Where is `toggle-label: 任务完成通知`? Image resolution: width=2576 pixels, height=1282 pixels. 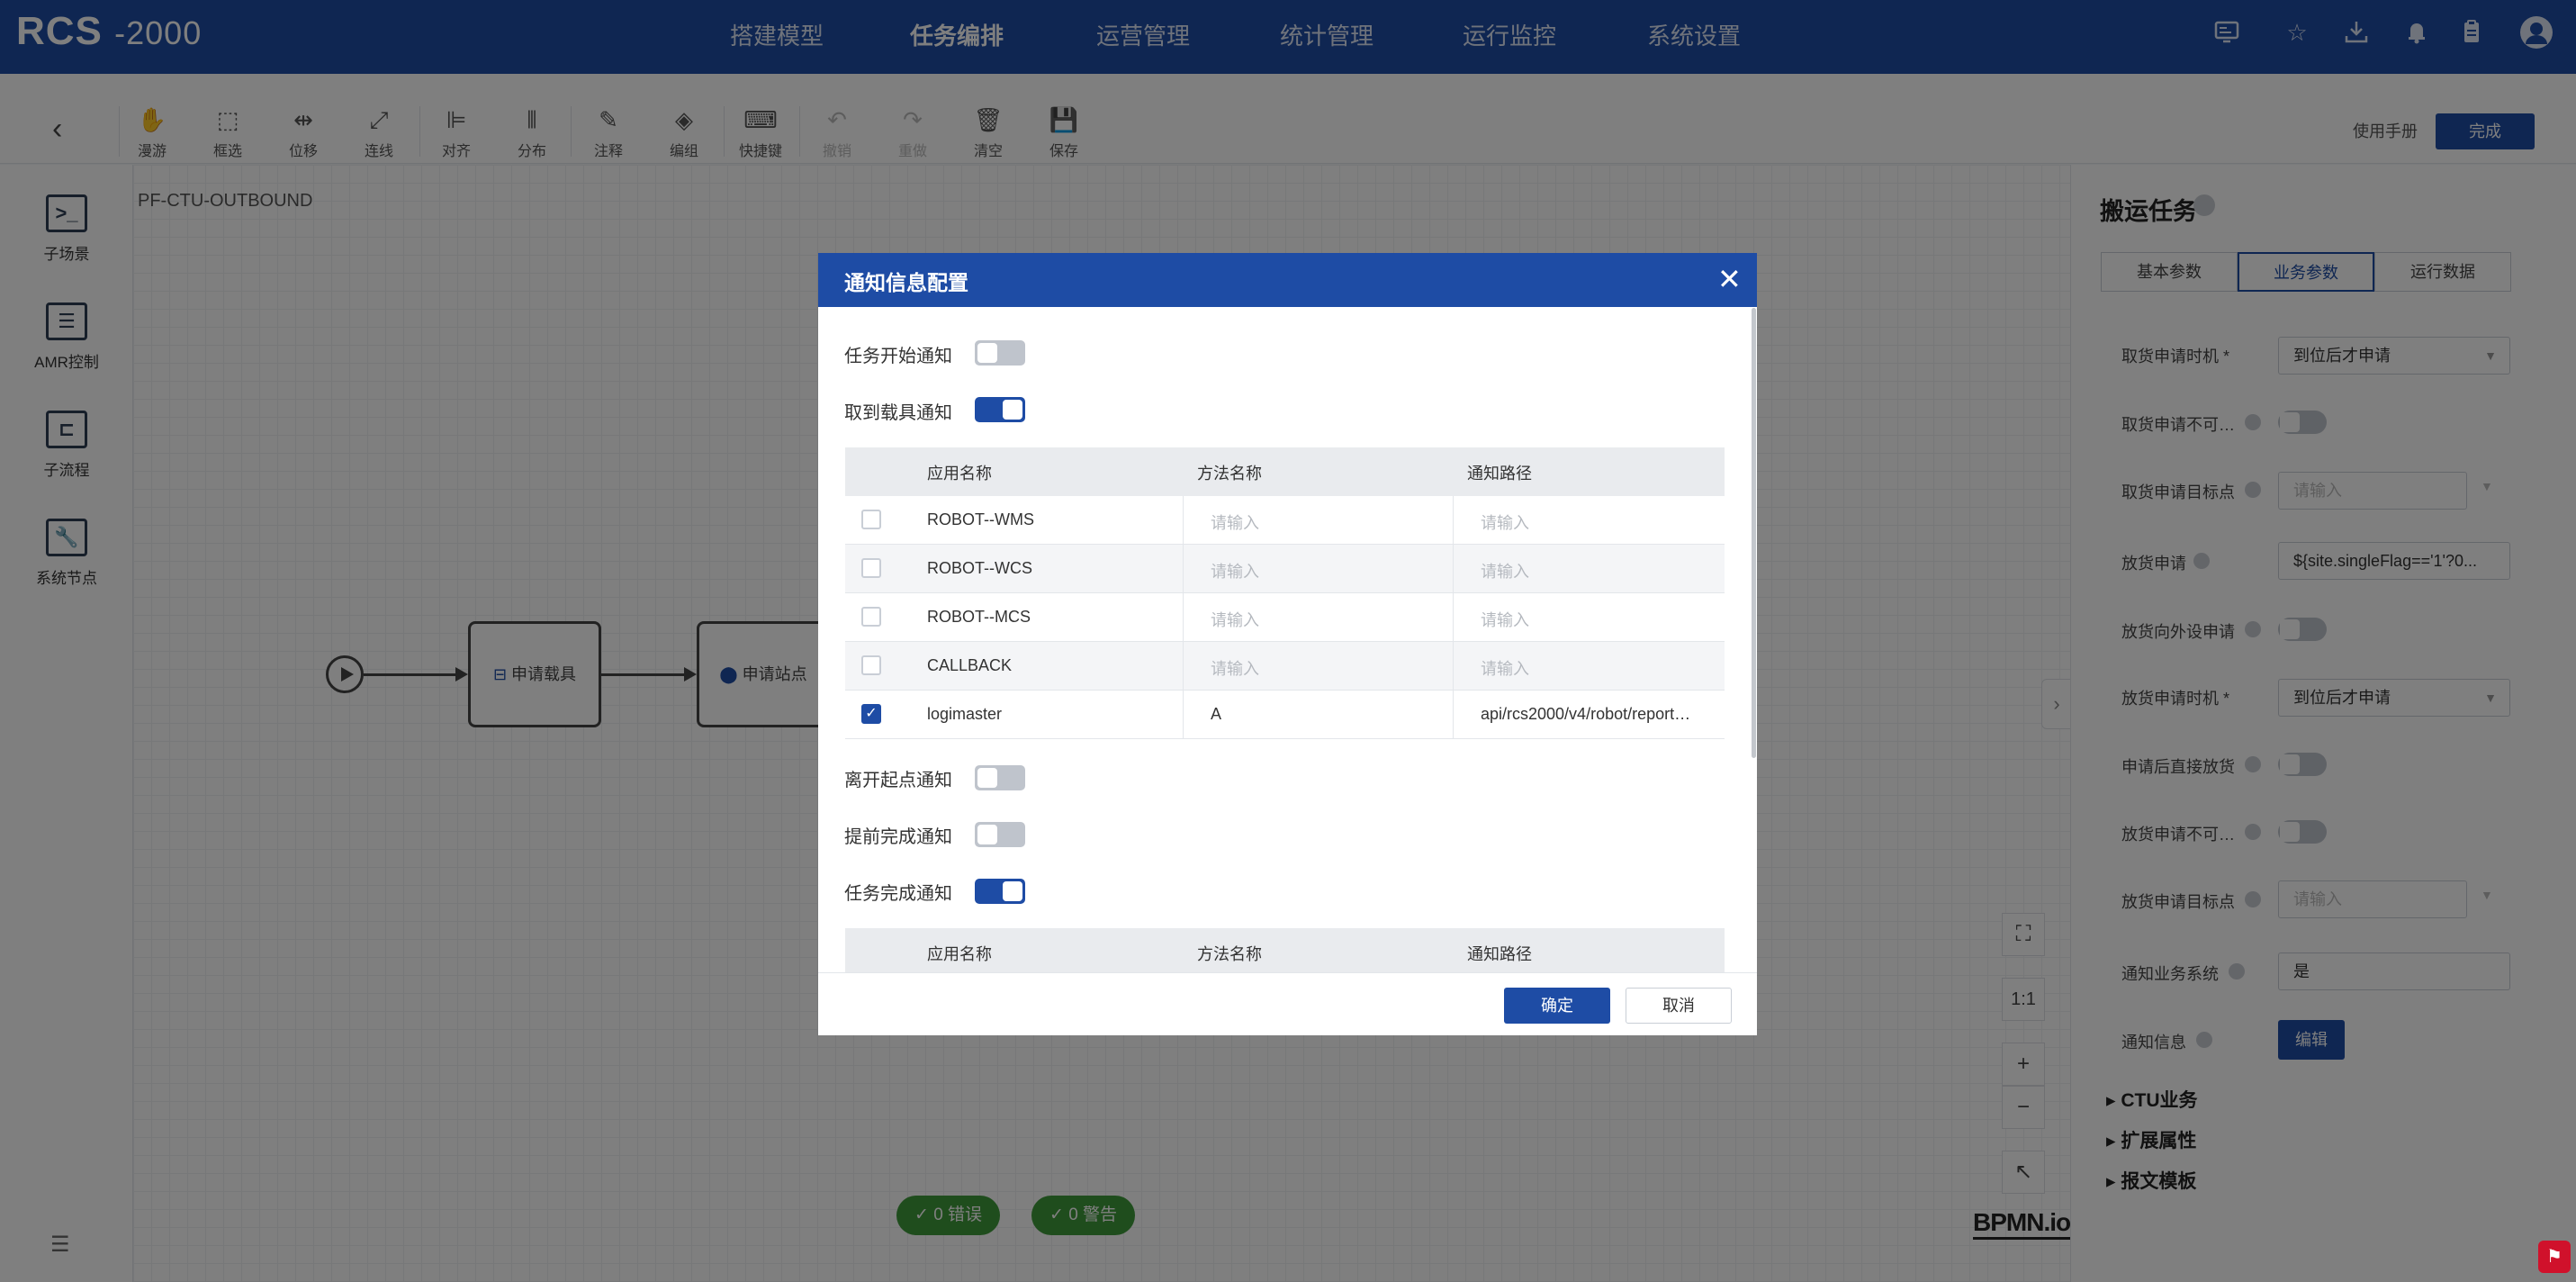 toggle-label: 任务完成通知 is located at coordinates (898, 894).